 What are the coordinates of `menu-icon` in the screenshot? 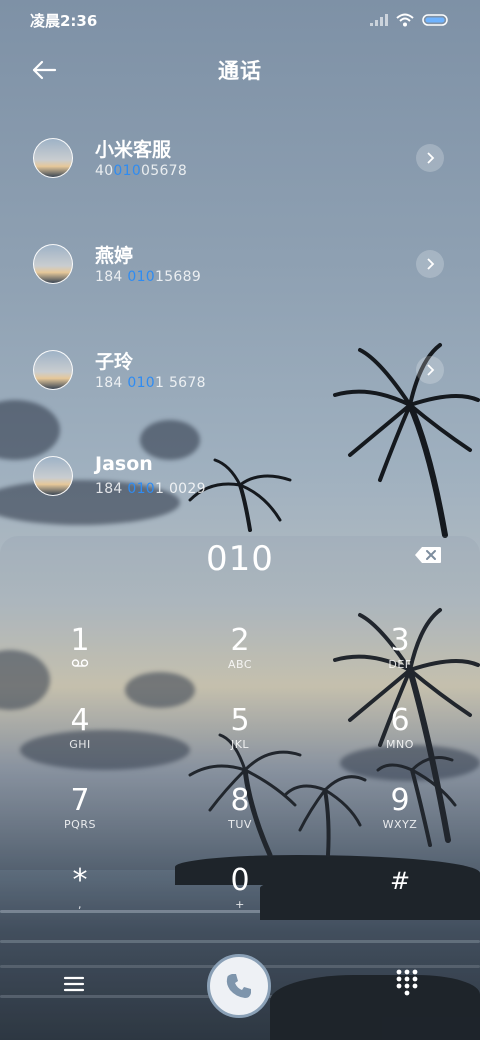 It's located at (74, 984).